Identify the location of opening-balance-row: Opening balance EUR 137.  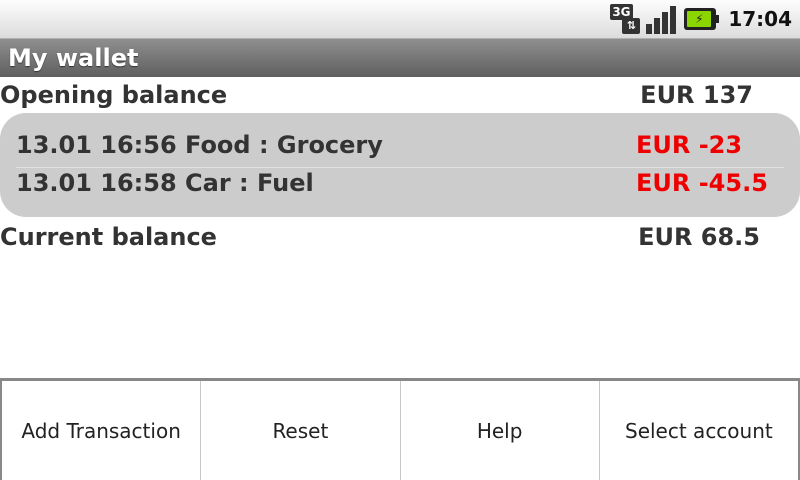
(400, 98).